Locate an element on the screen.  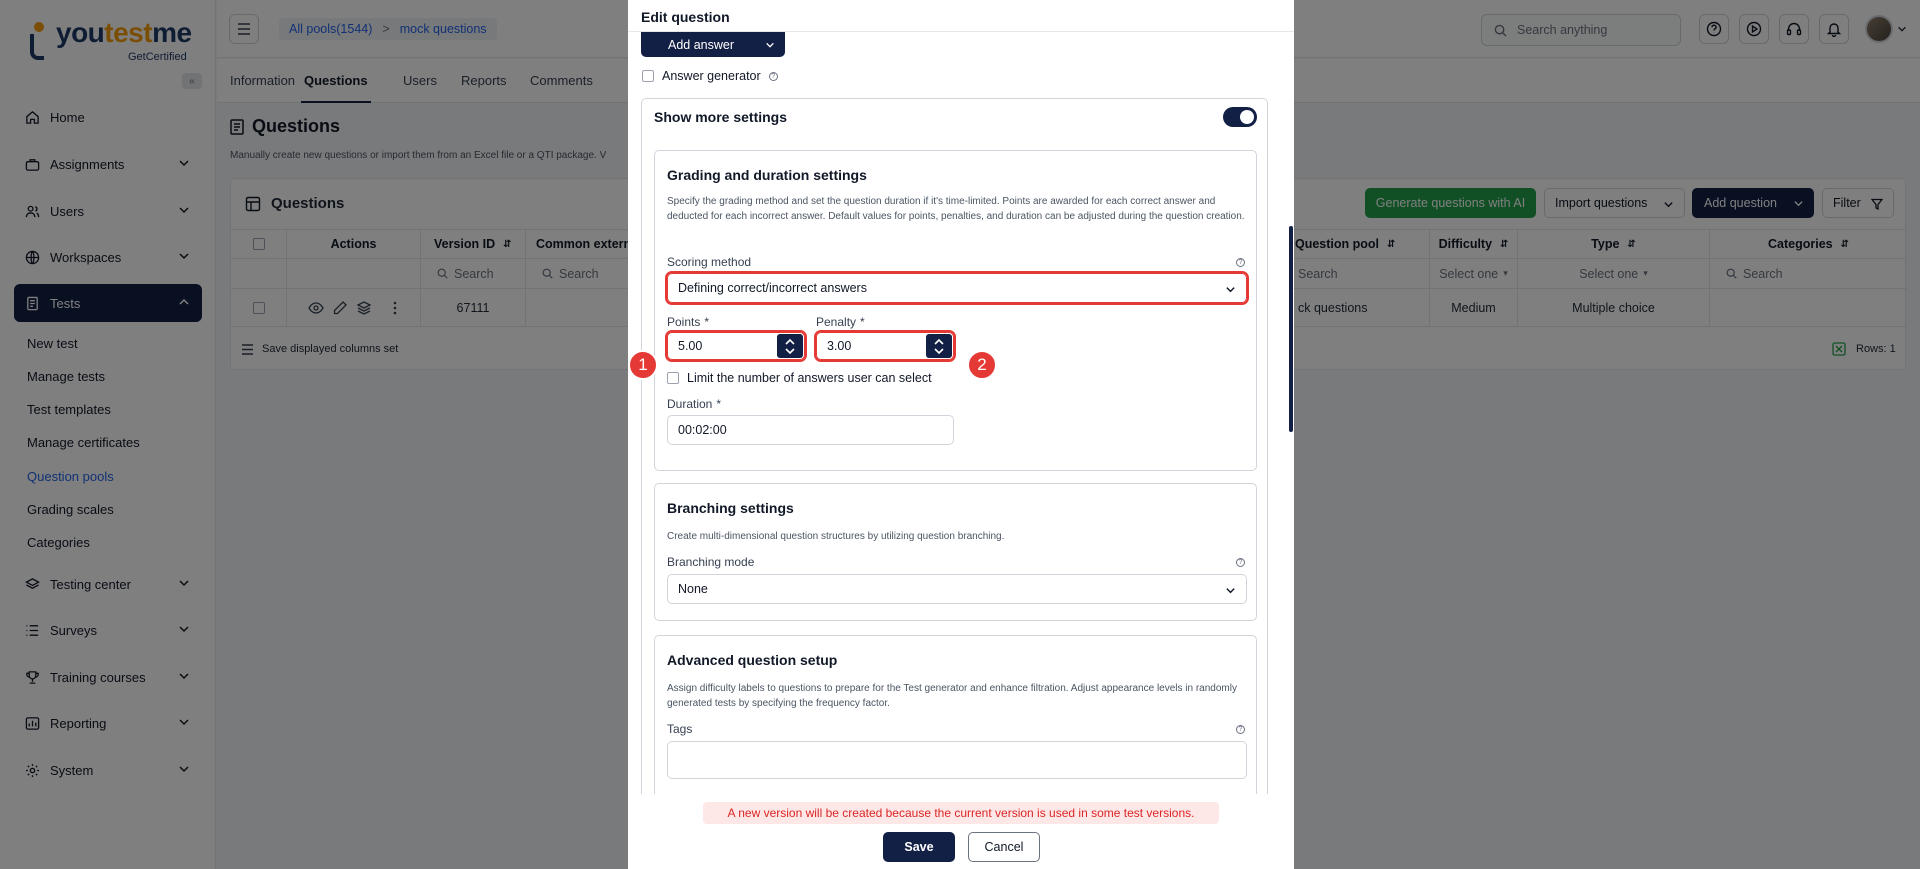
duration-input: 00:02:00 is located at coordinates (810, 430).